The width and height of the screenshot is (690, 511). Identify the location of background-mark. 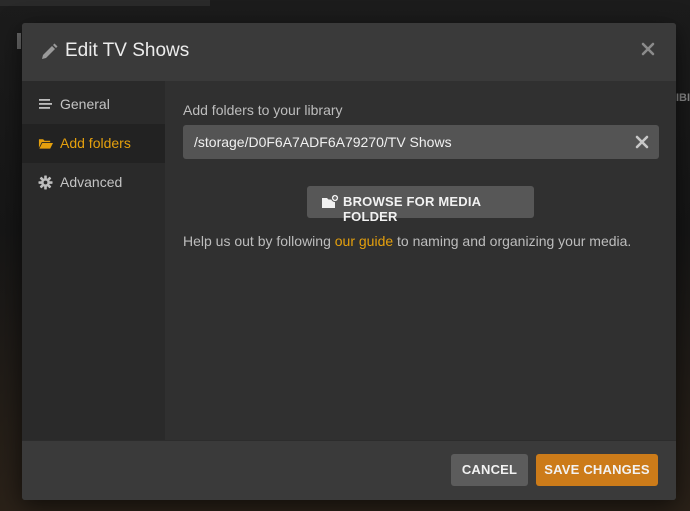
(19, 41).